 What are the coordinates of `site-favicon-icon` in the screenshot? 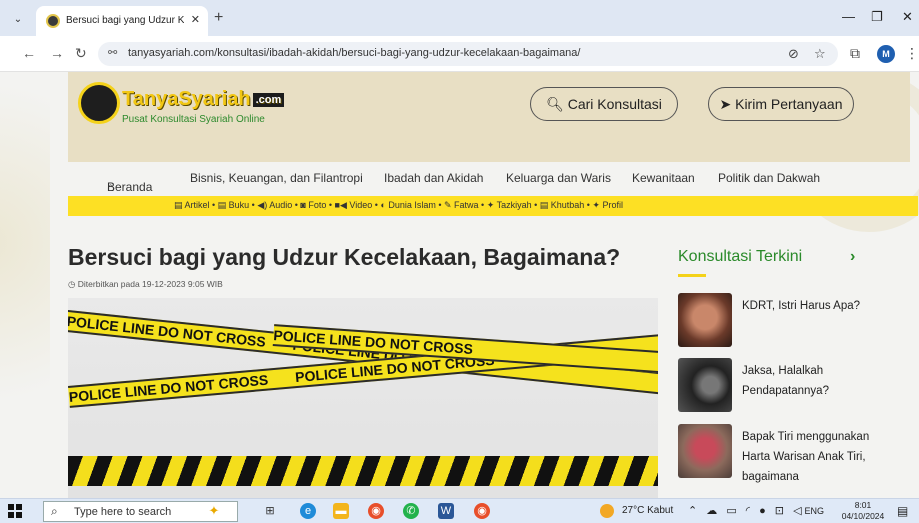 It's located at (53, 21).